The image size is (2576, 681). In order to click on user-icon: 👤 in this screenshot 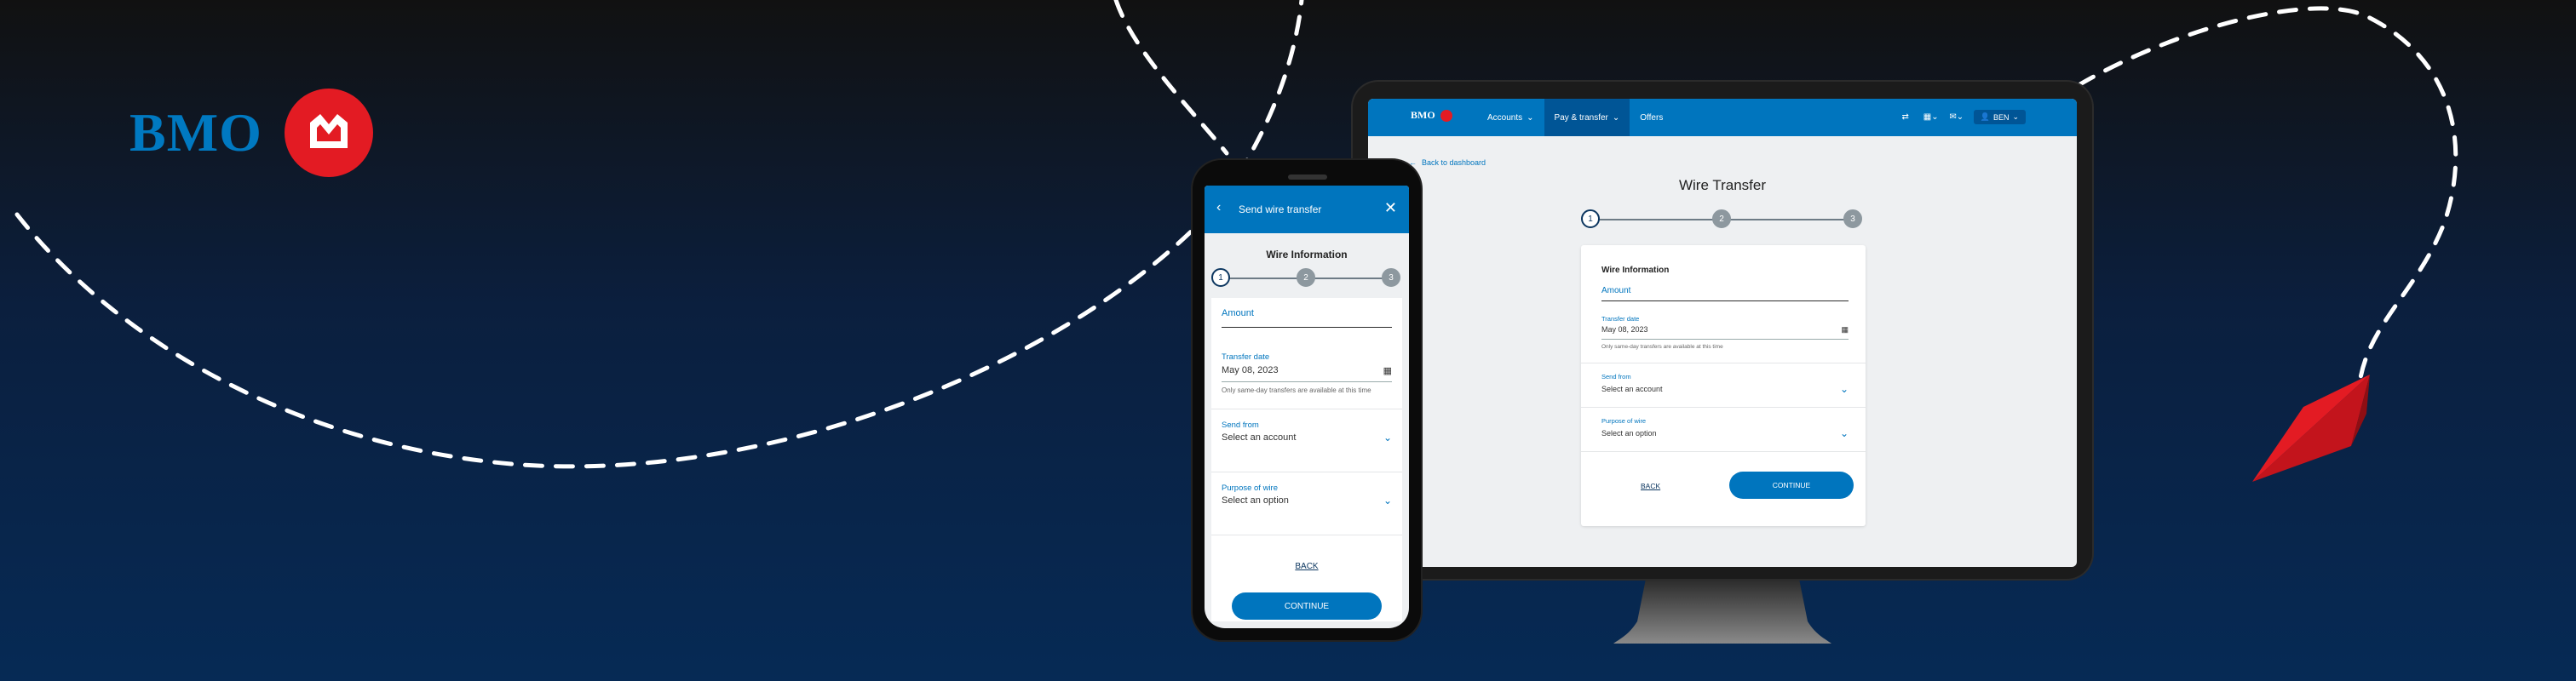, I will do `click(1985, 116)`.